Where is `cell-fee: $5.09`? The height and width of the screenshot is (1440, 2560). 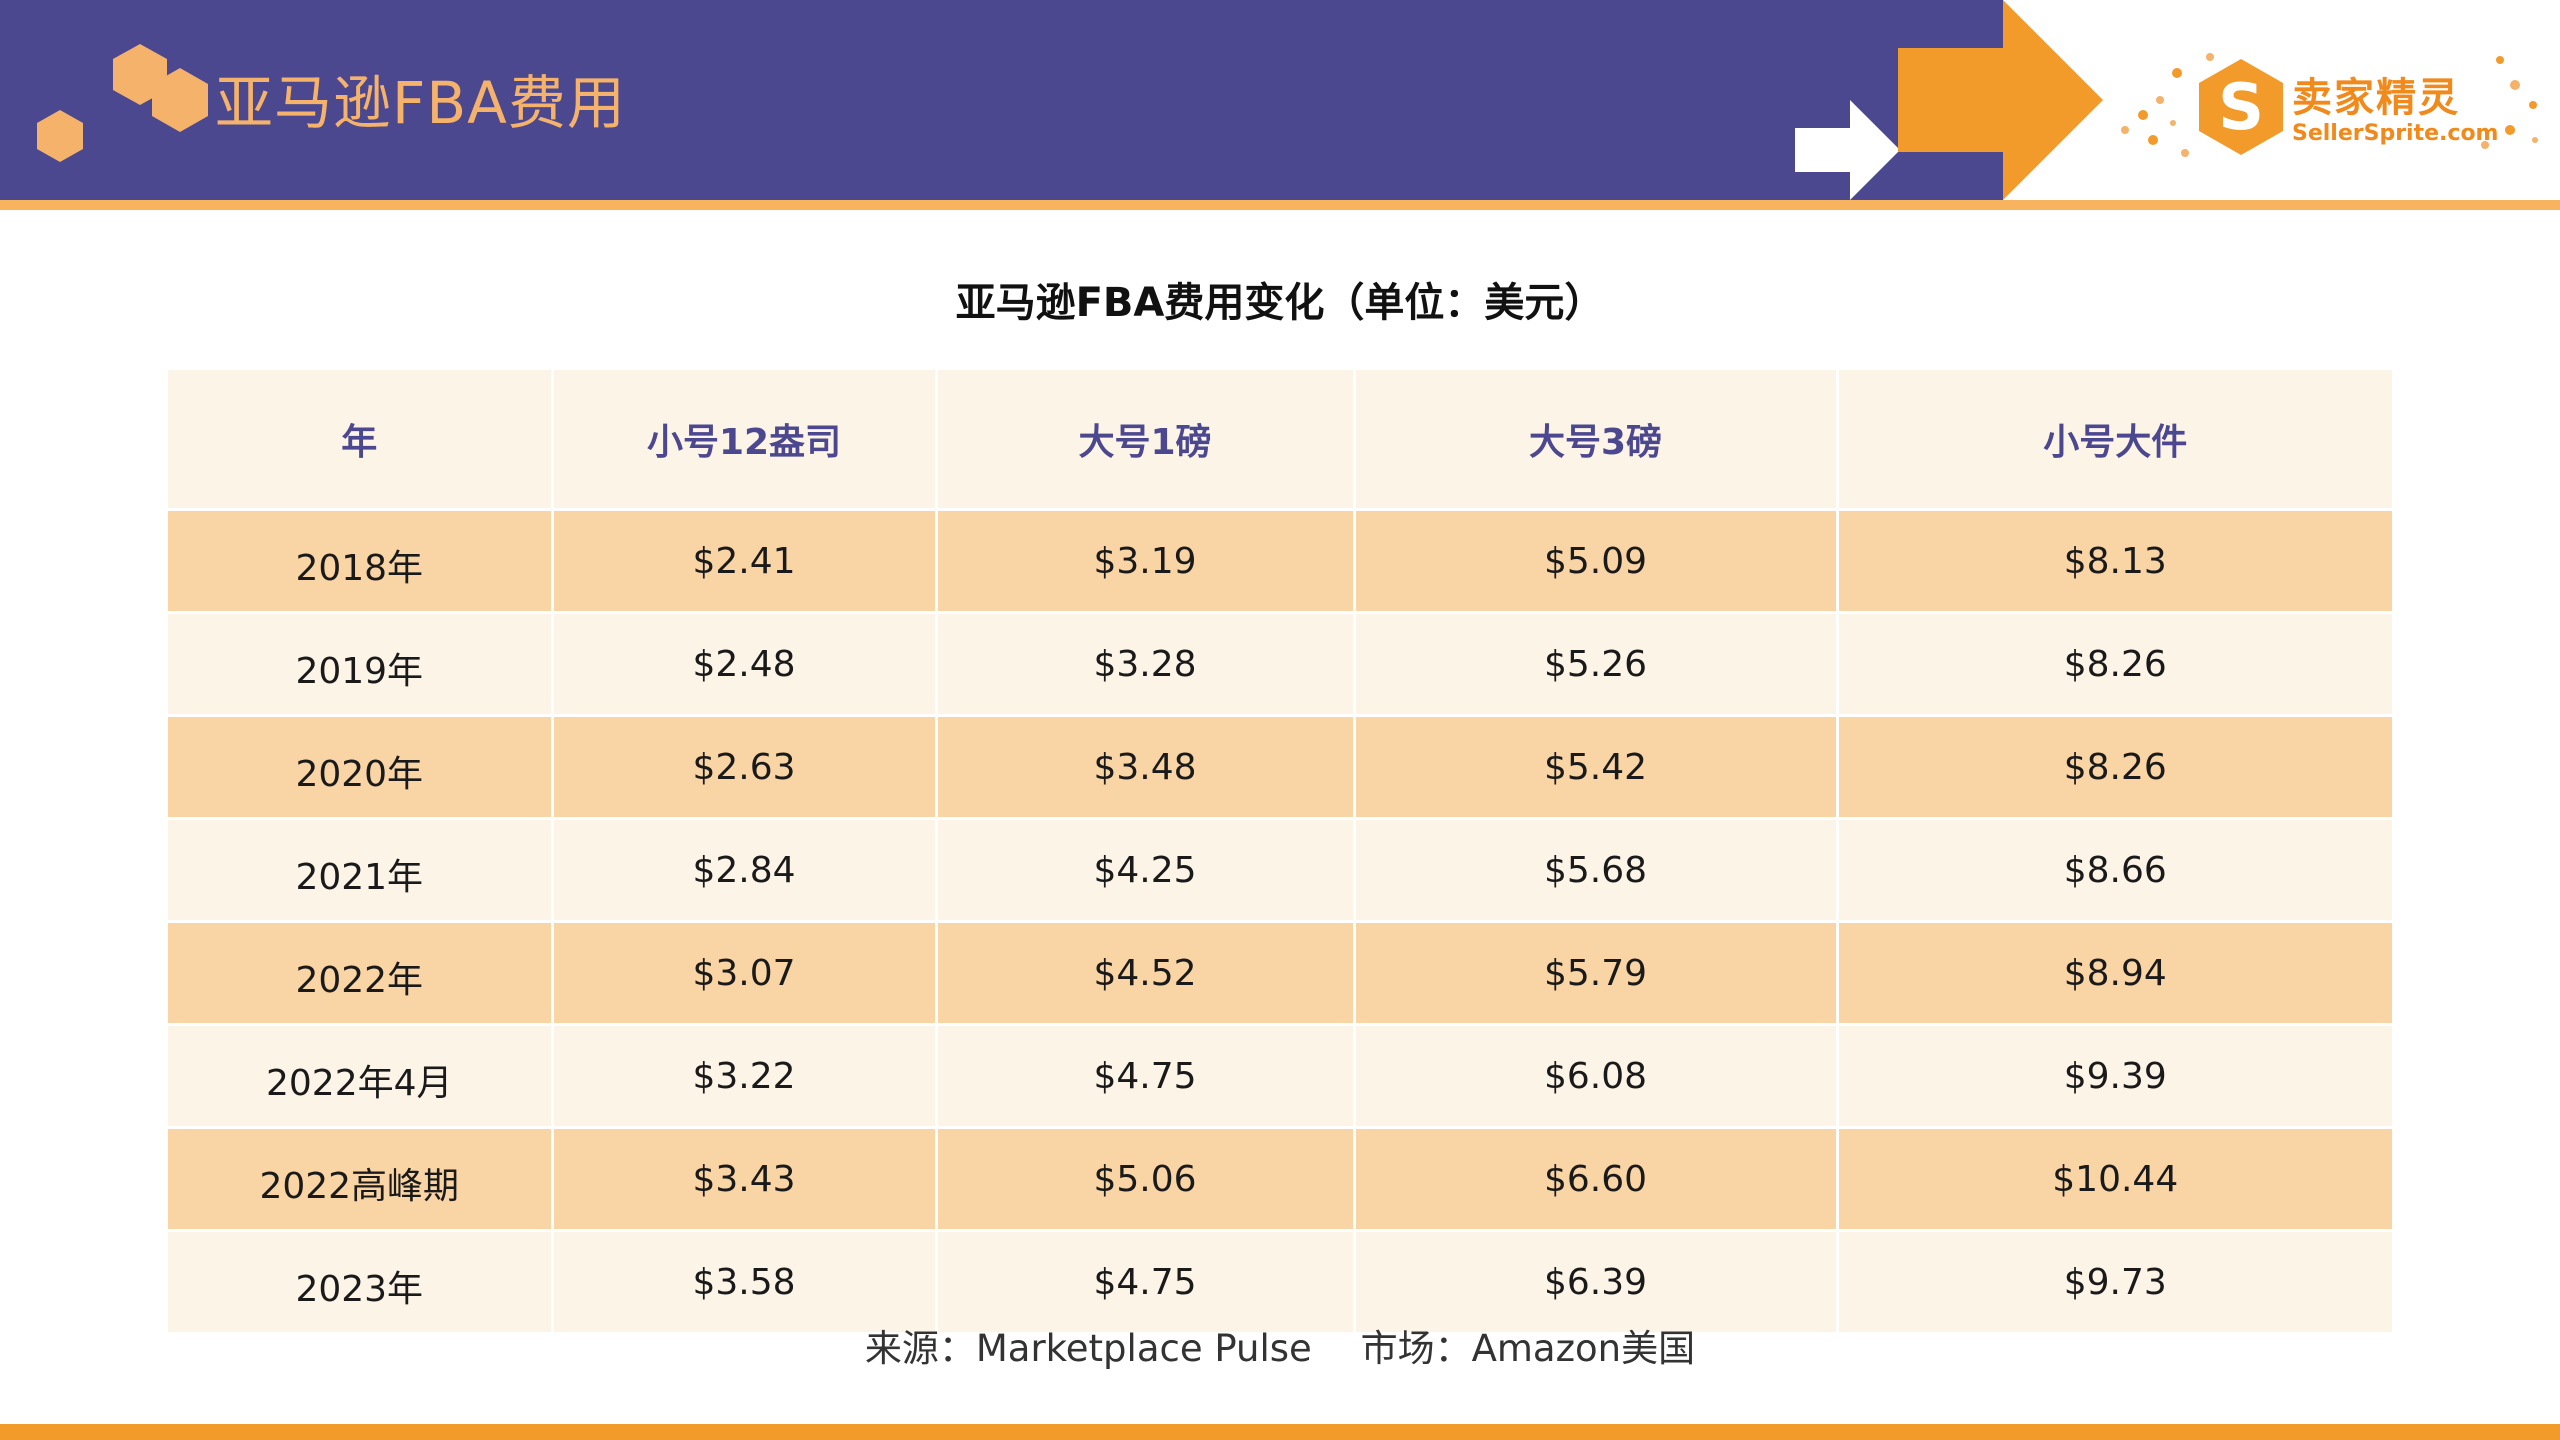
cell-fee: $5.09 is located at coordinates (1596, 561).